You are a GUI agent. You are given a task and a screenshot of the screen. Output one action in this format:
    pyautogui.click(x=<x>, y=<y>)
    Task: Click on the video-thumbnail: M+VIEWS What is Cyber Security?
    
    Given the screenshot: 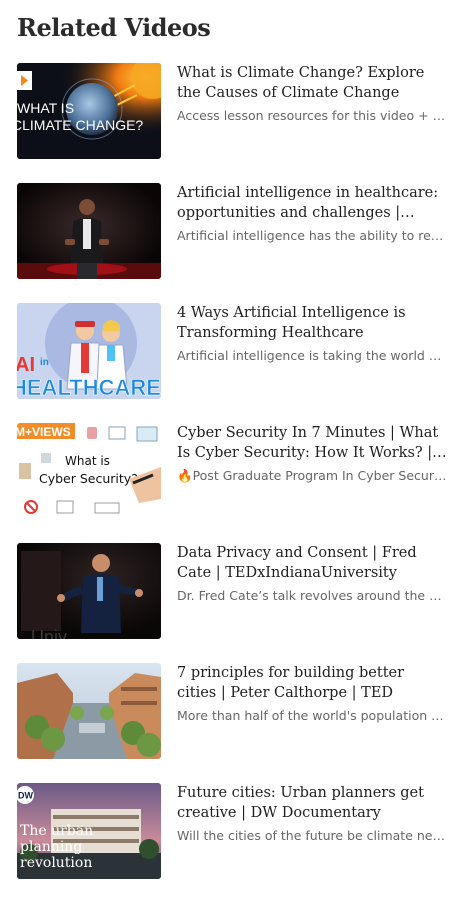 What is the action you would take?
    pyautogui.click(x=89, y=471)
    